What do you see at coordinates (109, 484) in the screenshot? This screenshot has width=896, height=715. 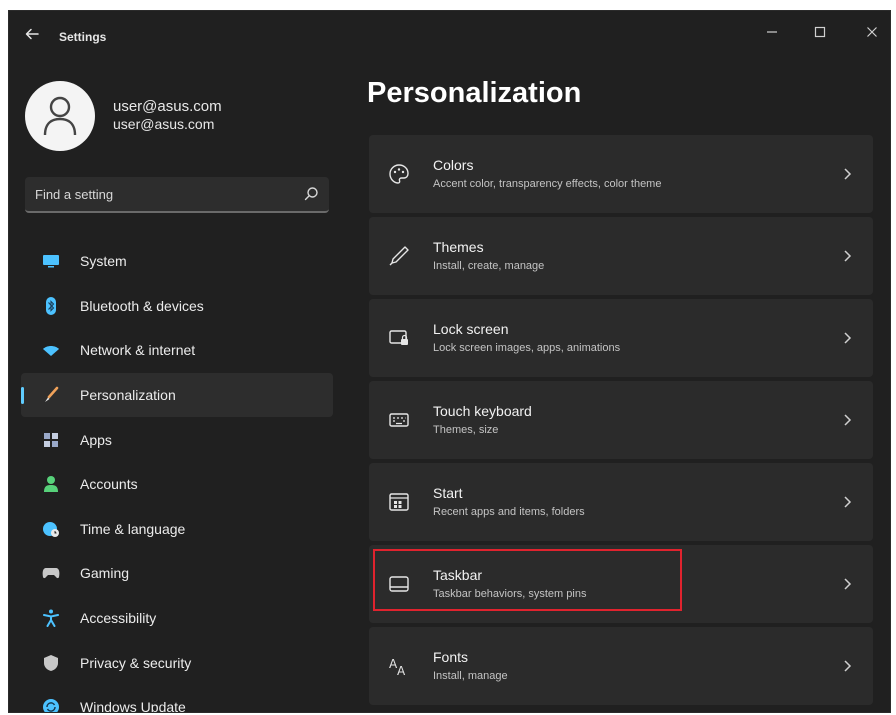 I see `sidebar-item-label: Accounts` at bounding box center [109, 484].